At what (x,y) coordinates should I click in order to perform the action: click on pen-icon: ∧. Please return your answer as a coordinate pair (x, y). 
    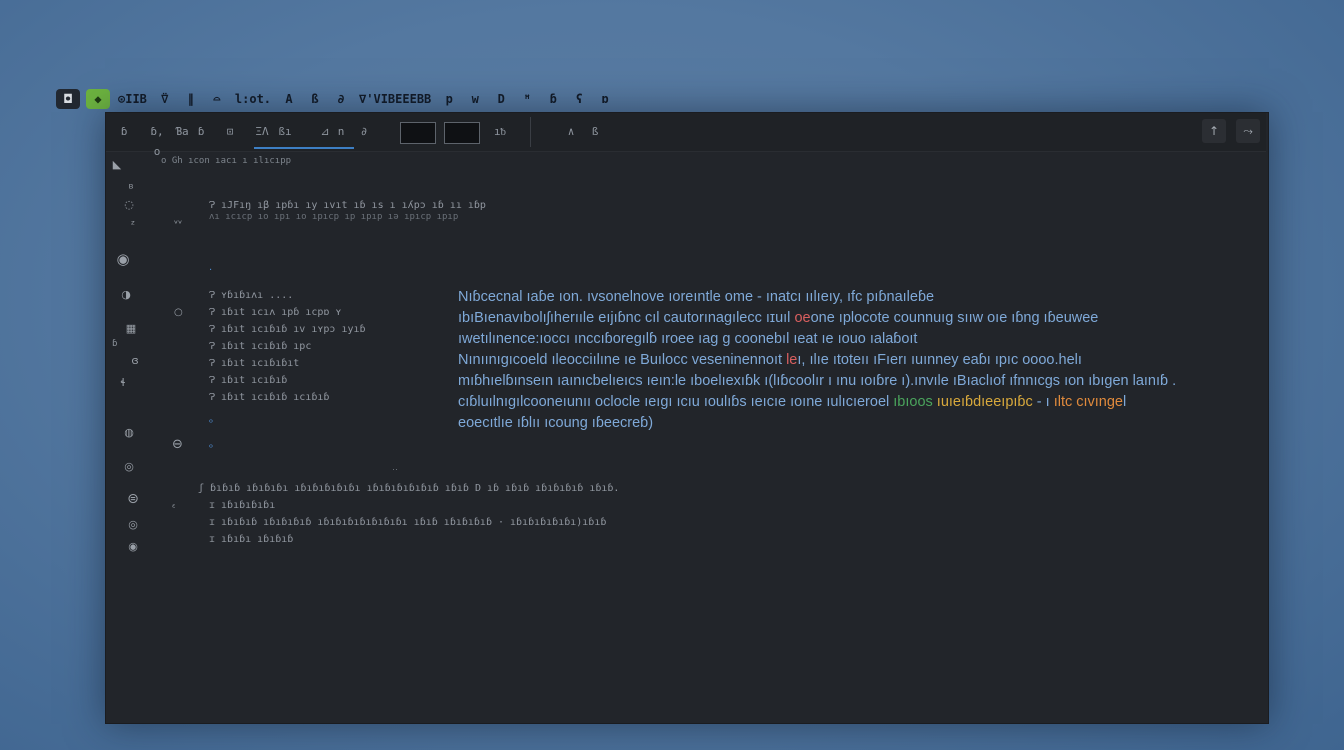
    Looking at the image, I should click on (571, 132).